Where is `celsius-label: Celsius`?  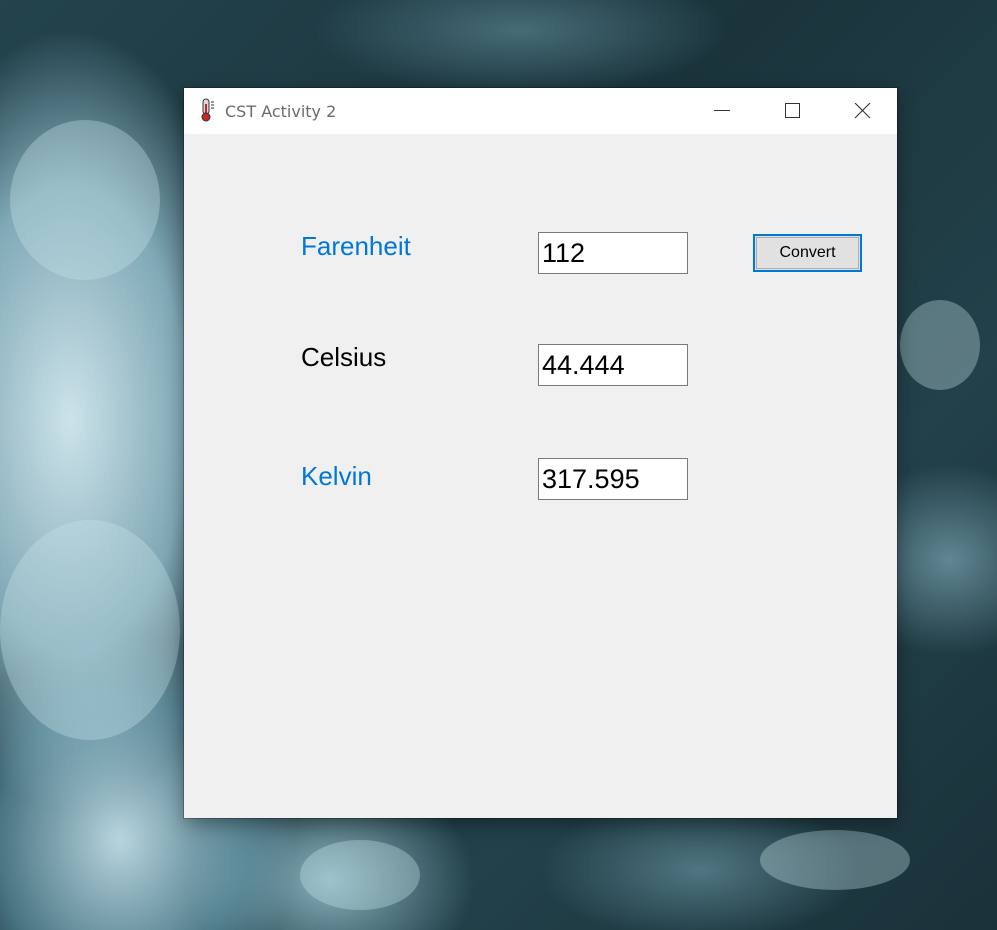 celsius-label: Celsius is located at coordinates (344, 357).